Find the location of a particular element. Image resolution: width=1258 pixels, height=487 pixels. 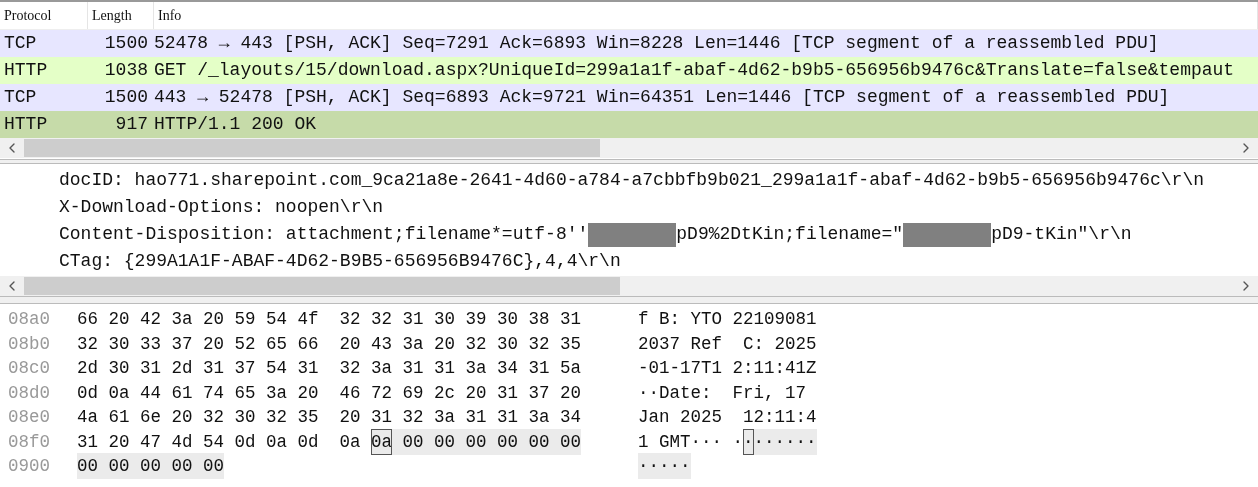

info-cell-text: 52478 → 443 [PSH, ACK] Seq=7291 Ack=6893 Win=8228 Len=1446 [TCP segment of a reassembled PDU] is located at coordinates (656, 43).